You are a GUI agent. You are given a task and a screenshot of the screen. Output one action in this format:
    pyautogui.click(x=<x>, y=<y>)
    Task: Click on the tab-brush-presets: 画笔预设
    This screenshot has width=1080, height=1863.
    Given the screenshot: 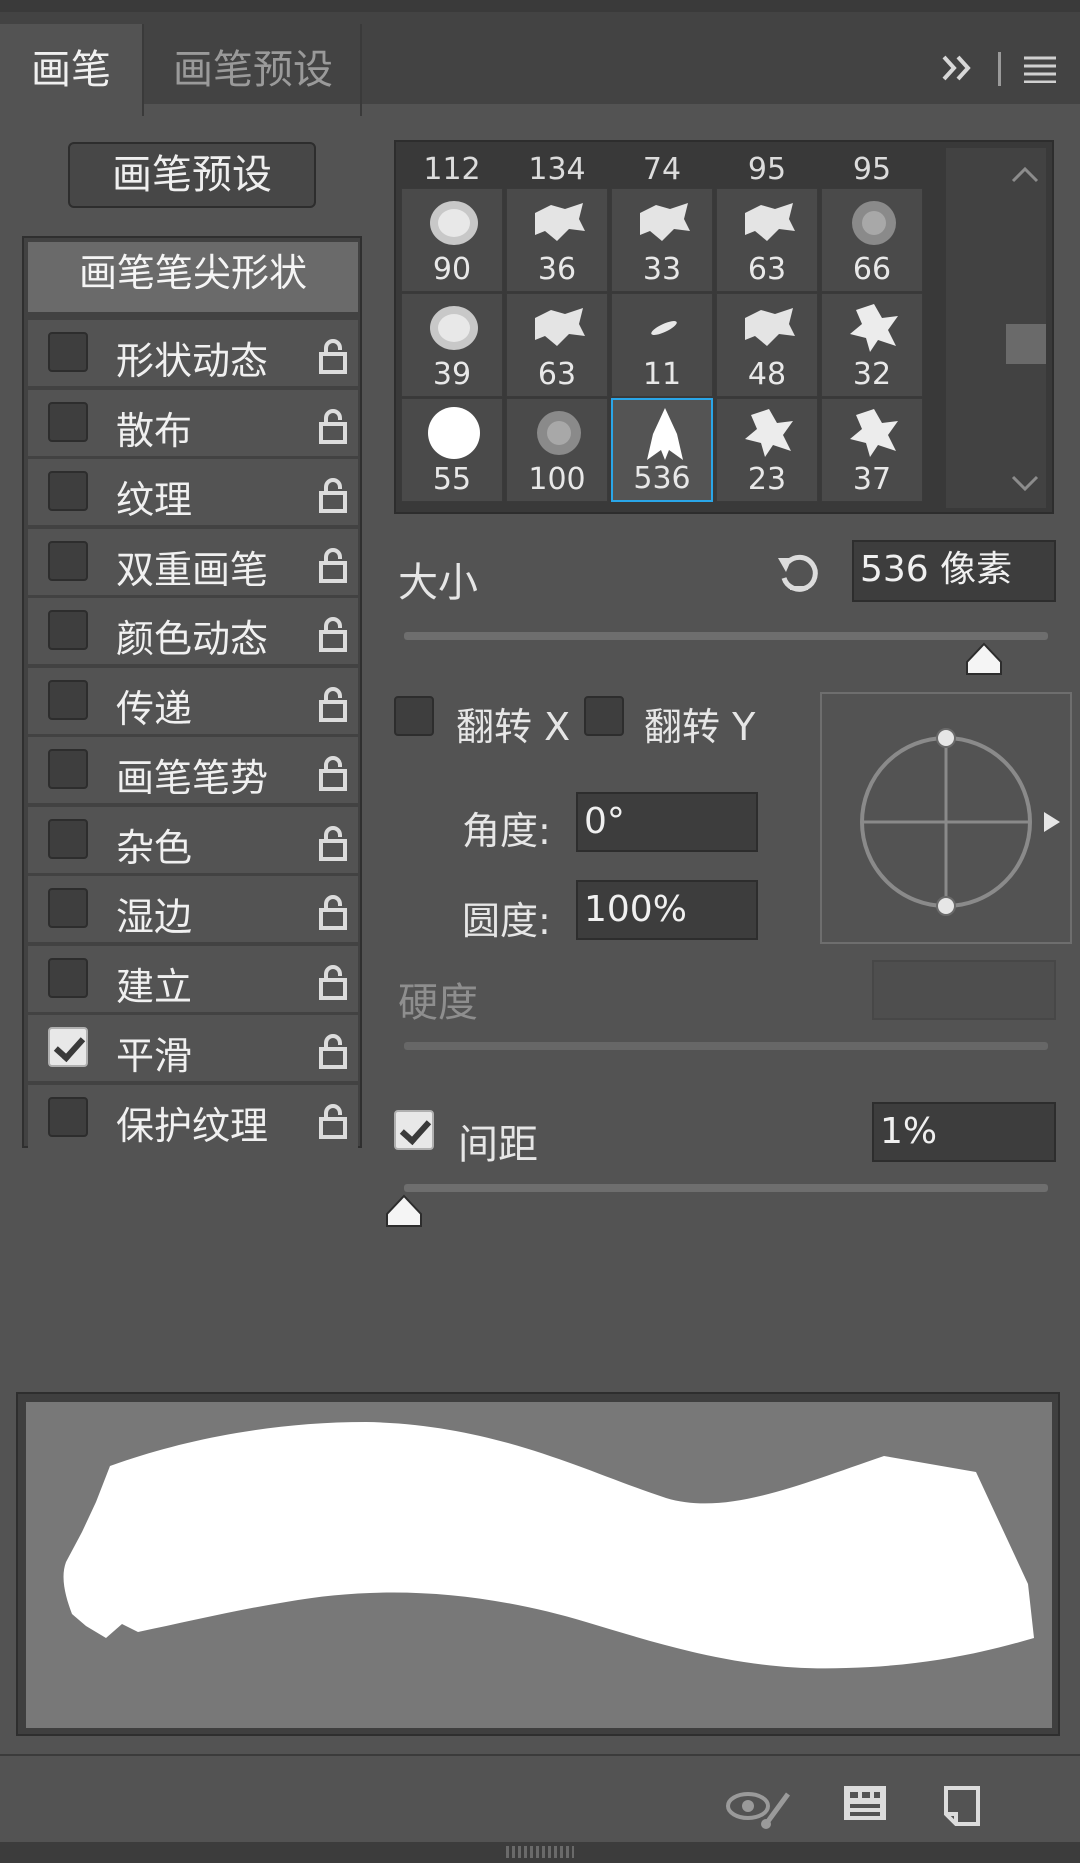 What is the action you would take?
    pyautogui.click(x=254, y=70)
    